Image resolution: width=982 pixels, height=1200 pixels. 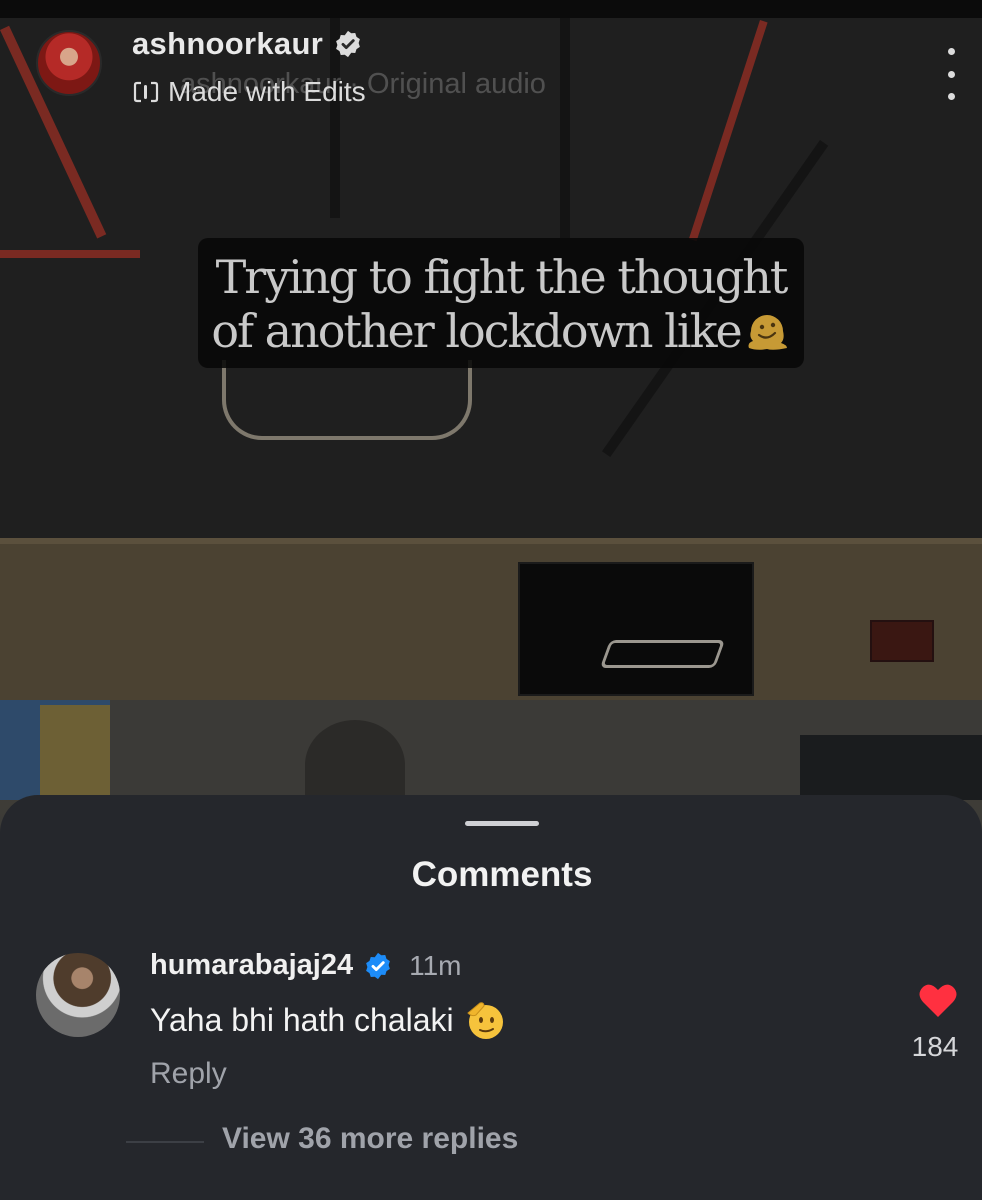 I want to click on view-replies-button: View 36 more replies, so click(x=491, y=1140).